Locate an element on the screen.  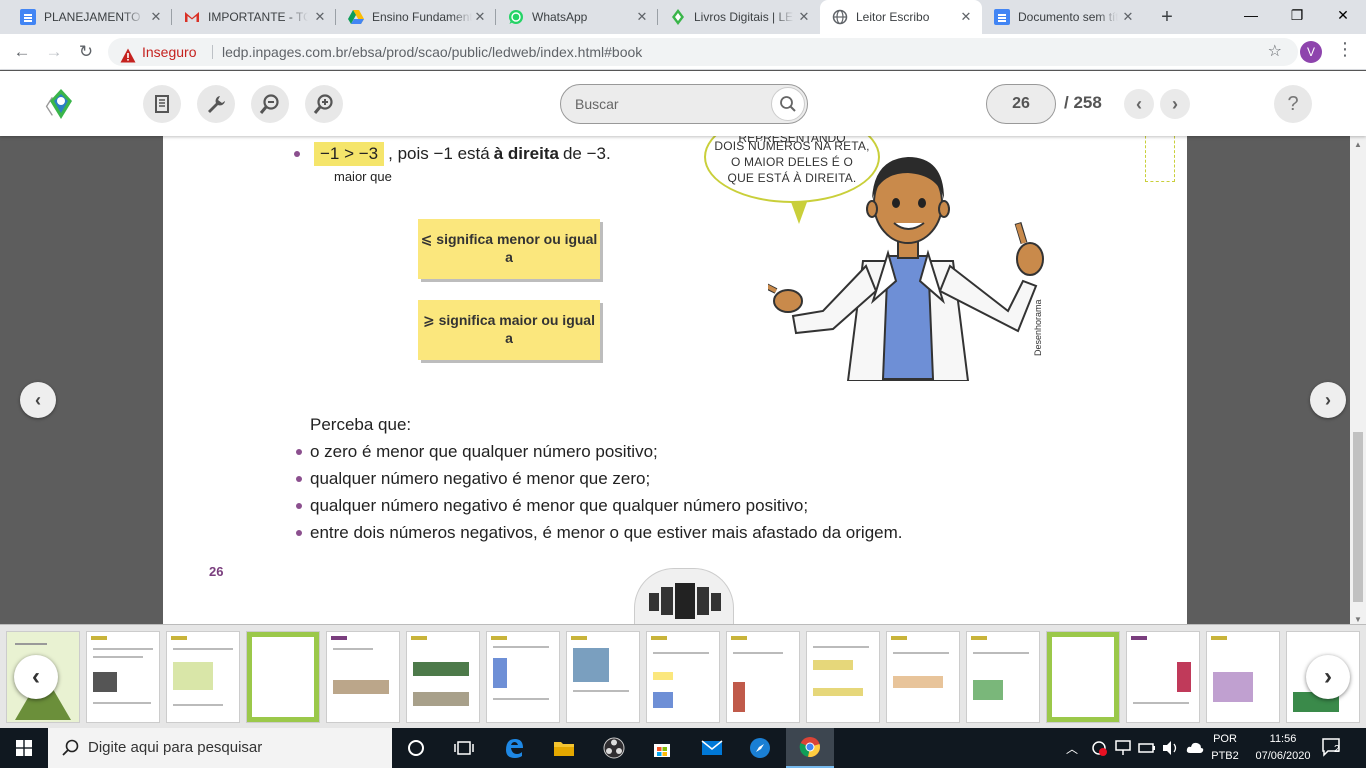
bullet-dot is located at coordinates (297, 154).